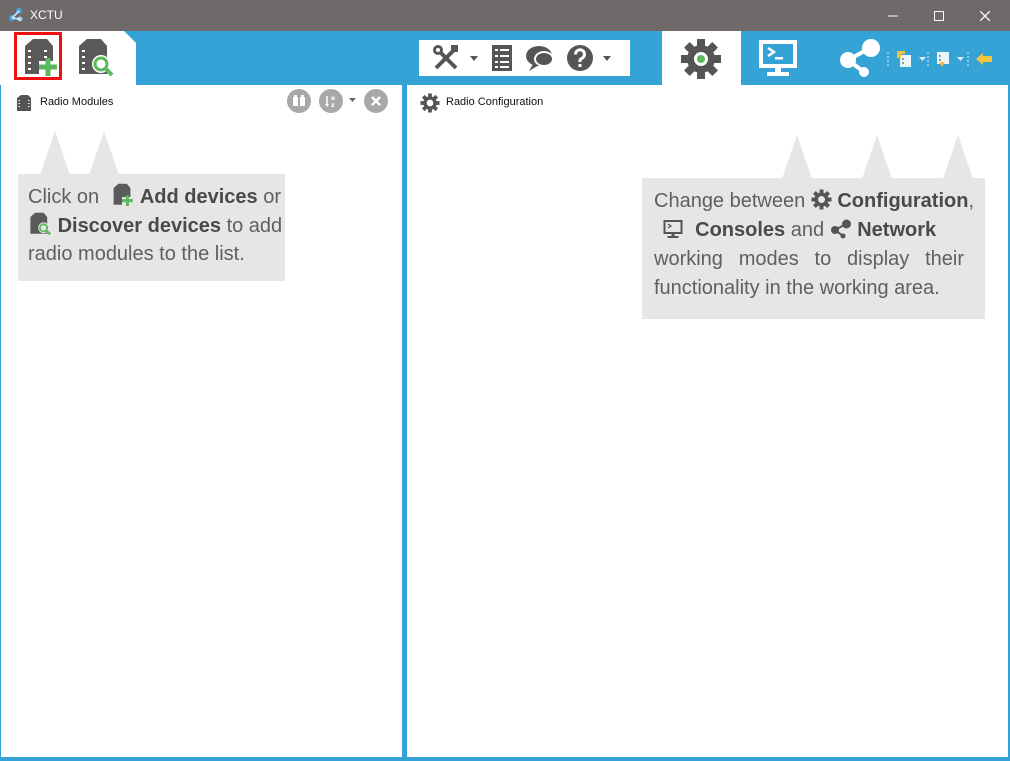 The height and width of the screenshot is (761, 1010). What do you see at coordinates (607, 58) in the screenshot?
I see `help-dropdown-icon` at bounding box center [607, 58].